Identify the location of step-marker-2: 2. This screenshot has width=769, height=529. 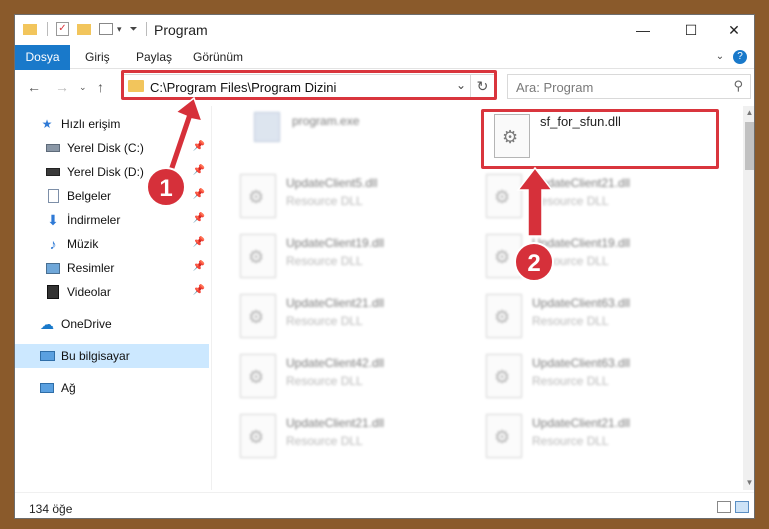
(534, 262).